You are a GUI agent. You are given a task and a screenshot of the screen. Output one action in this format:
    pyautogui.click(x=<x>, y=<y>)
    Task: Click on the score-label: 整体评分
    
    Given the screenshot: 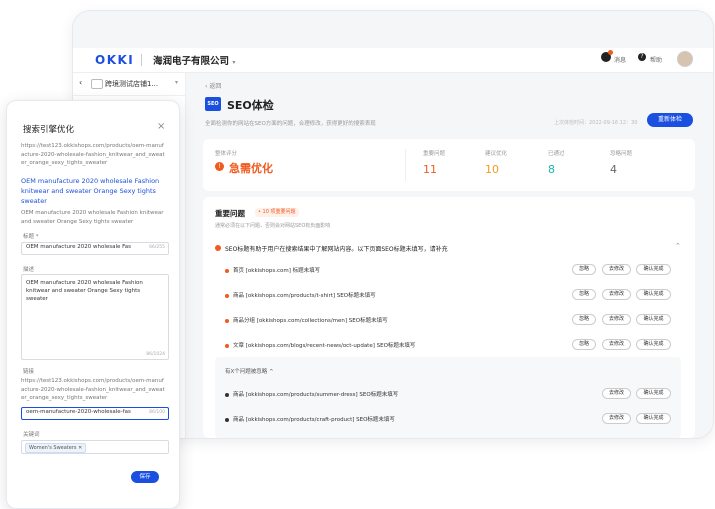 What is the action you would take?
    pyautogui.click(x=226, y=154)
    